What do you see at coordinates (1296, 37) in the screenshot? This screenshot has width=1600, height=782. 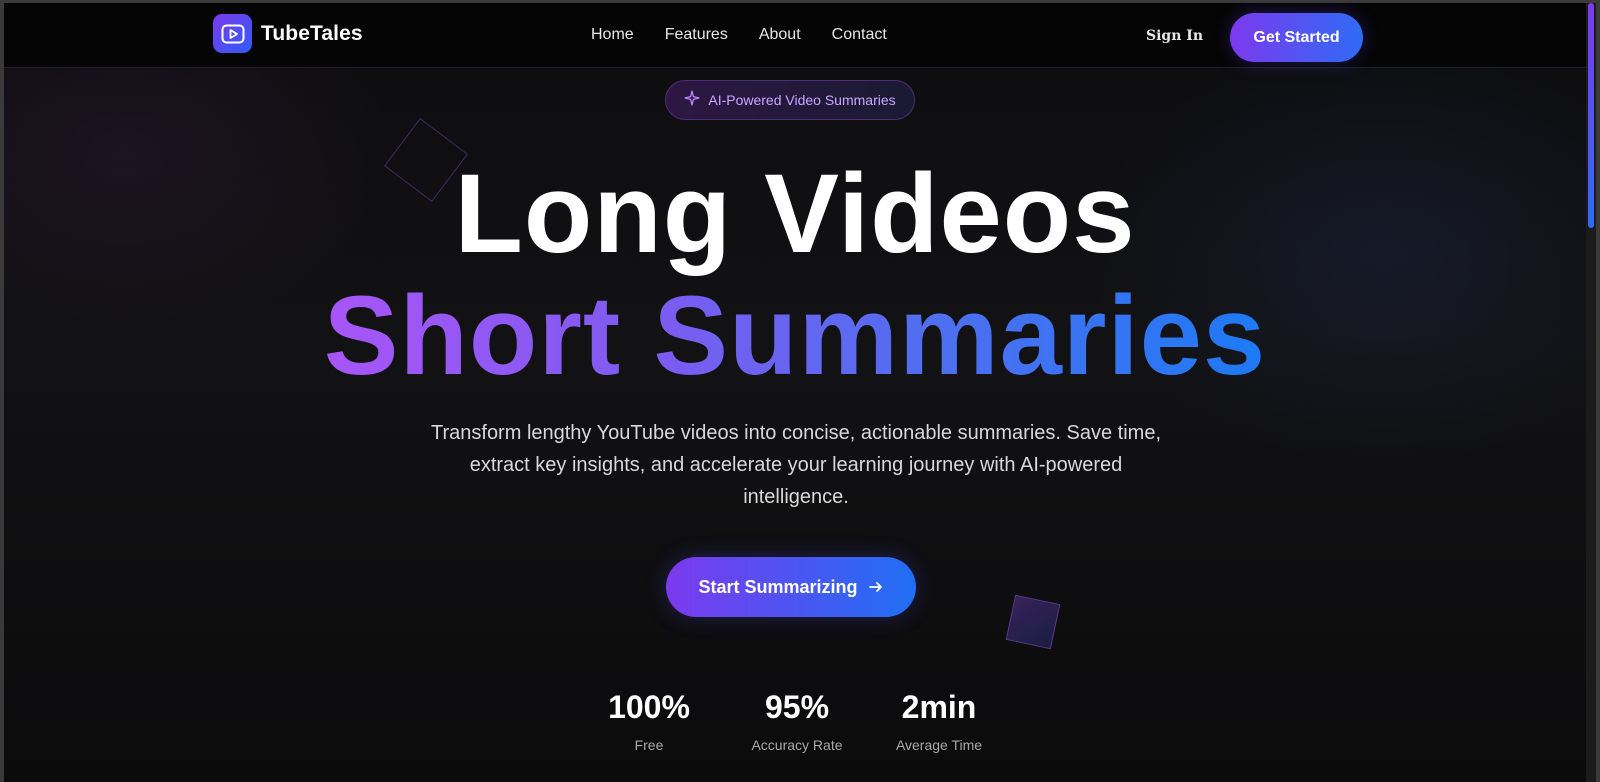 I see `get-started-button: Get Started` at bounding box center [1296, 37].